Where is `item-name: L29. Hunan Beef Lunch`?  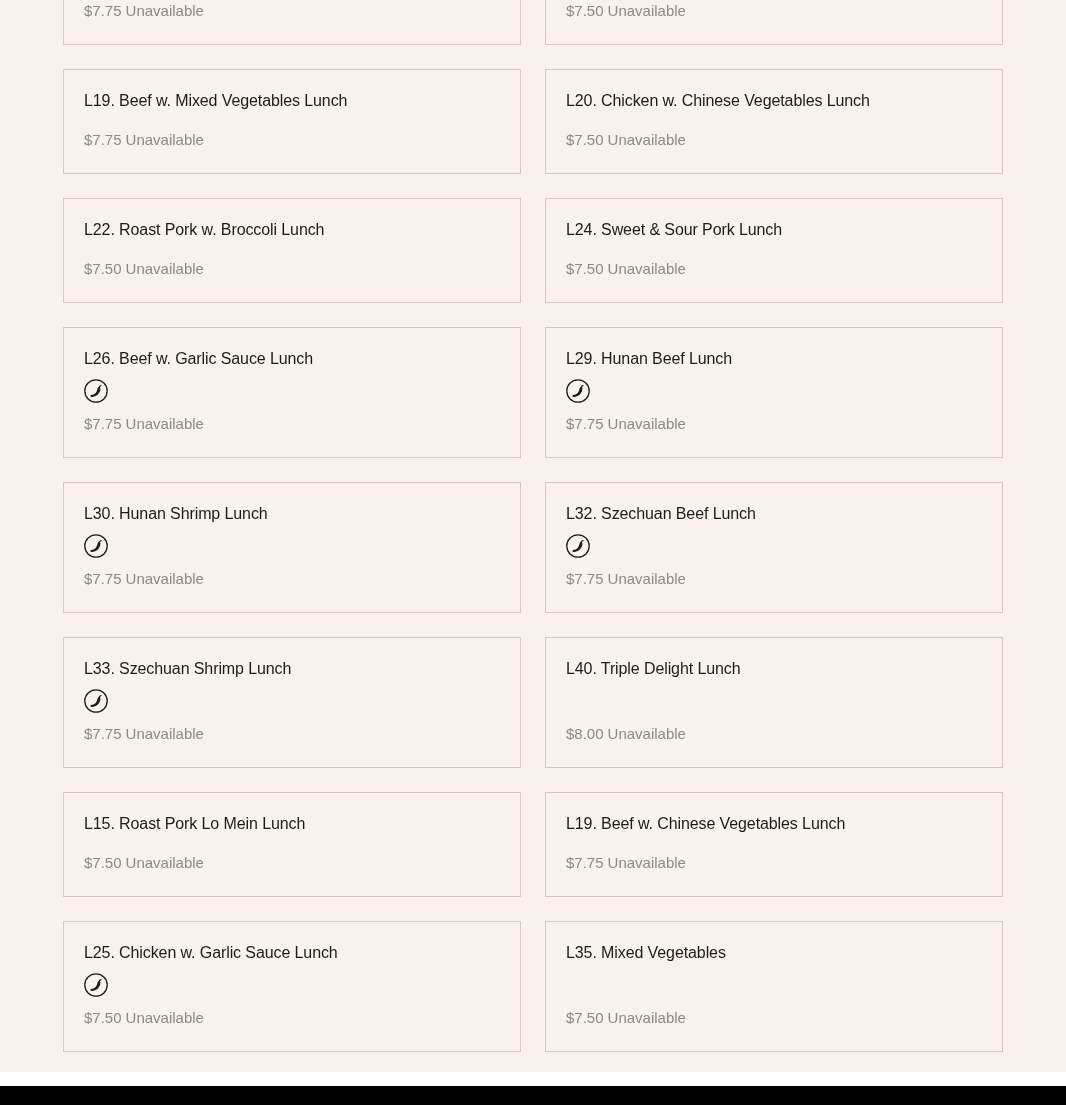
item-name: L29. Hunan Beef Lunch is located at coordinates (649, 359).